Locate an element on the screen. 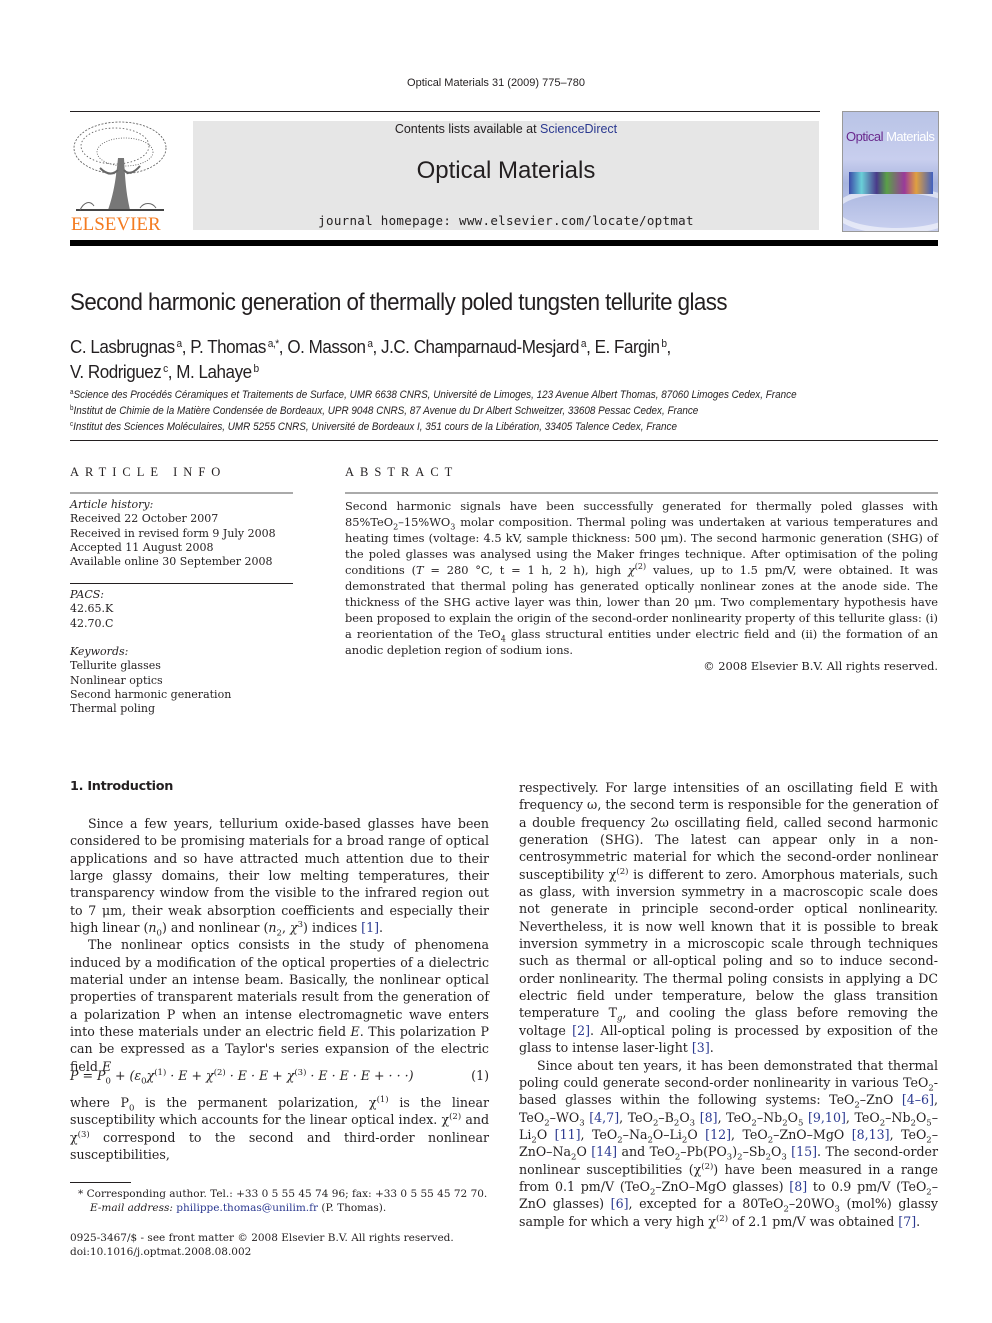 The image size is (992, 1323). citation-link: [14] is located at coordinates (604, 1151).